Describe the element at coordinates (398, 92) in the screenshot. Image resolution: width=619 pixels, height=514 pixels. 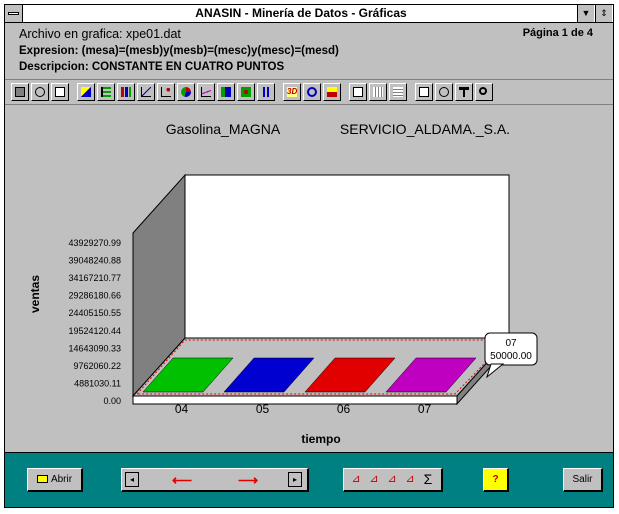
I see `lines-icon` at that location.